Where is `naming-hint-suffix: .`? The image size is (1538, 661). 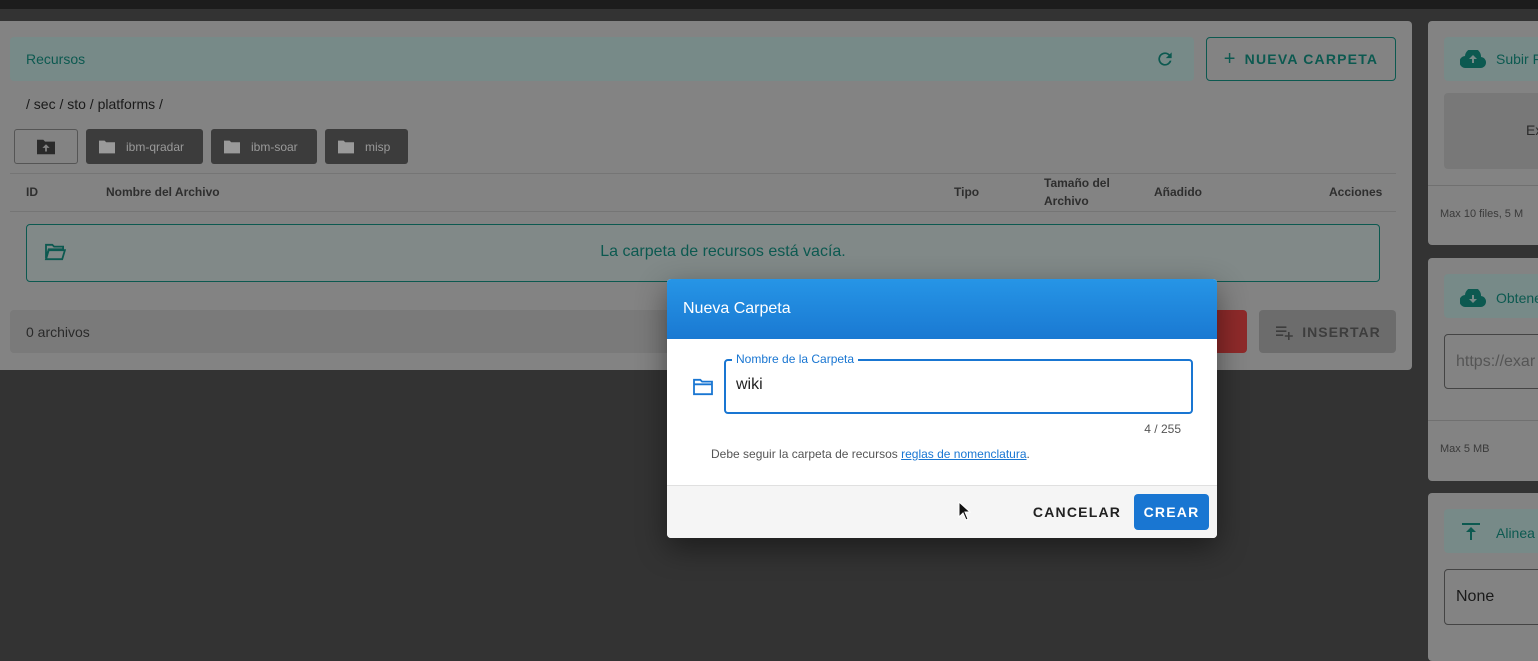
naming-hint-suffix: . is located at coordinates (1028, 454).